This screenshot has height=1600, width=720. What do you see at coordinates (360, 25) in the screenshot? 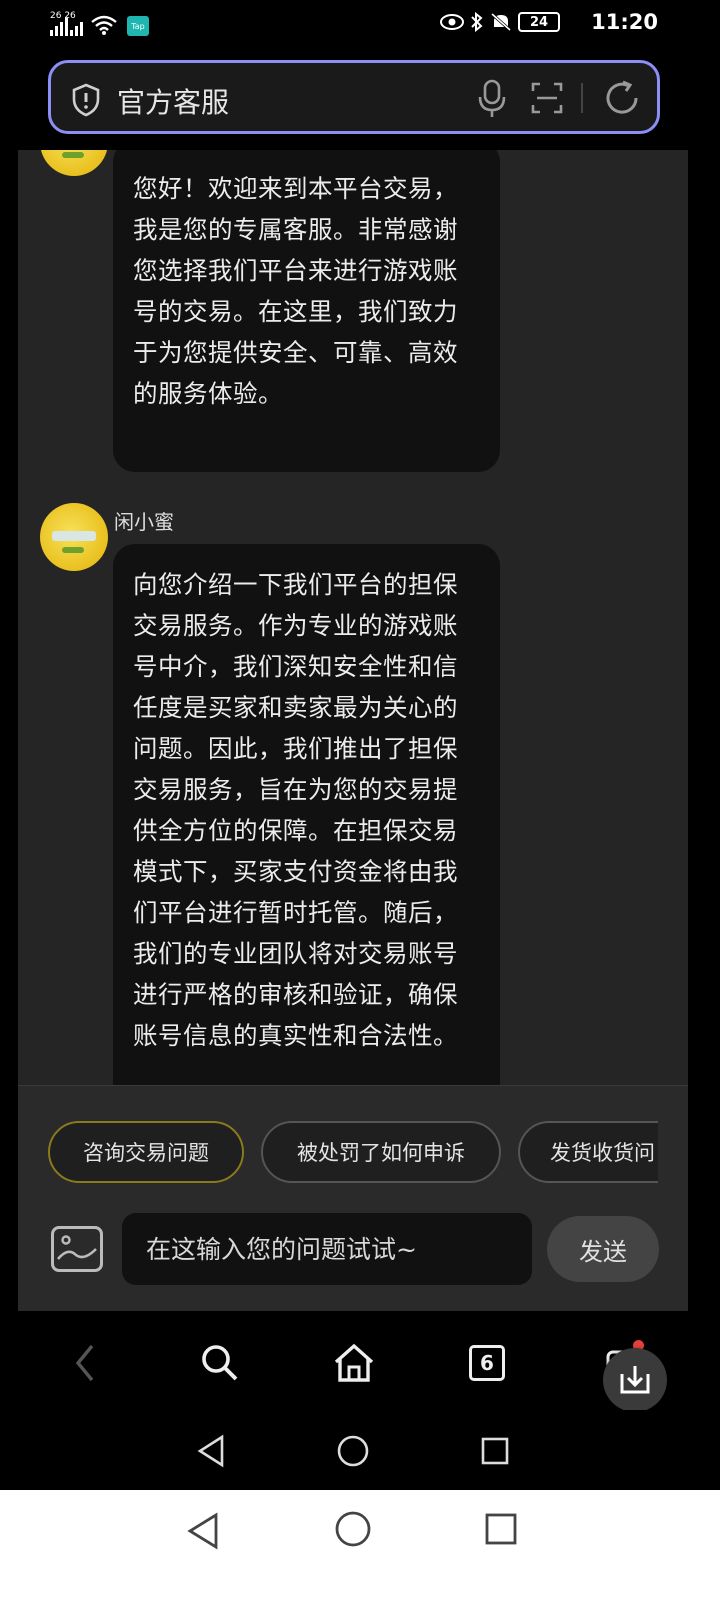
I see `status-bar: 26 26 Tap 24 11:20` at bounding box center [360, 25].